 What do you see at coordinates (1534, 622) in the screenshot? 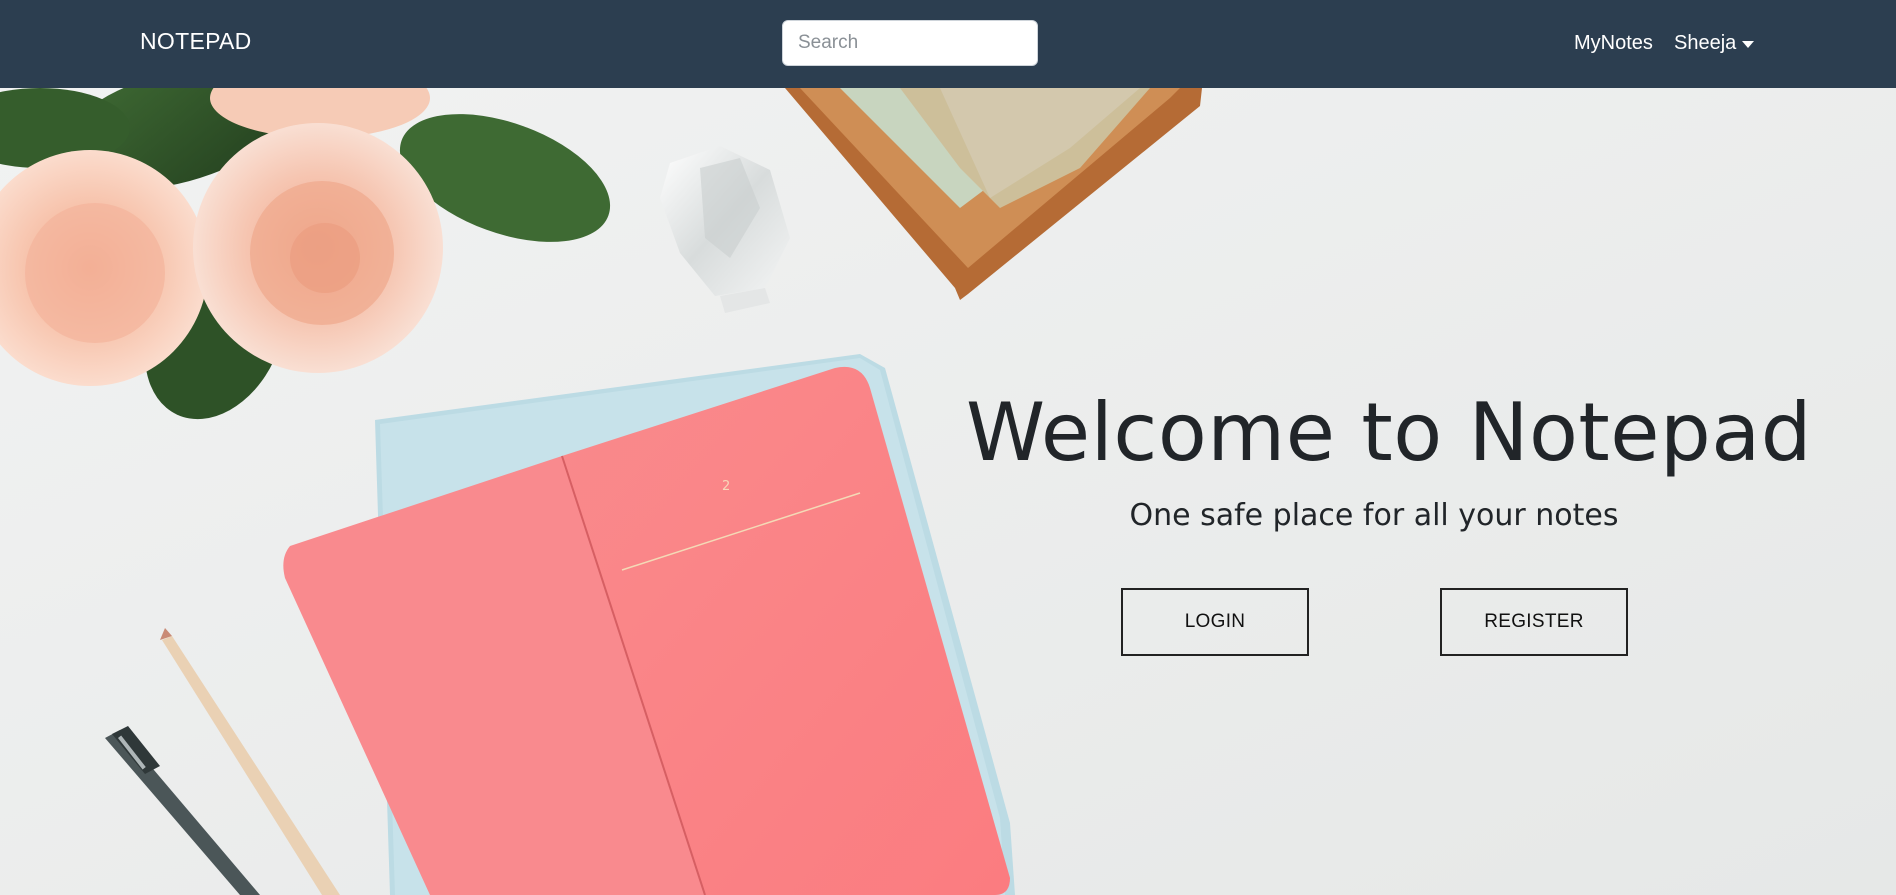
I see `register-button: REGISTER` at bounding box center [1534, 622].